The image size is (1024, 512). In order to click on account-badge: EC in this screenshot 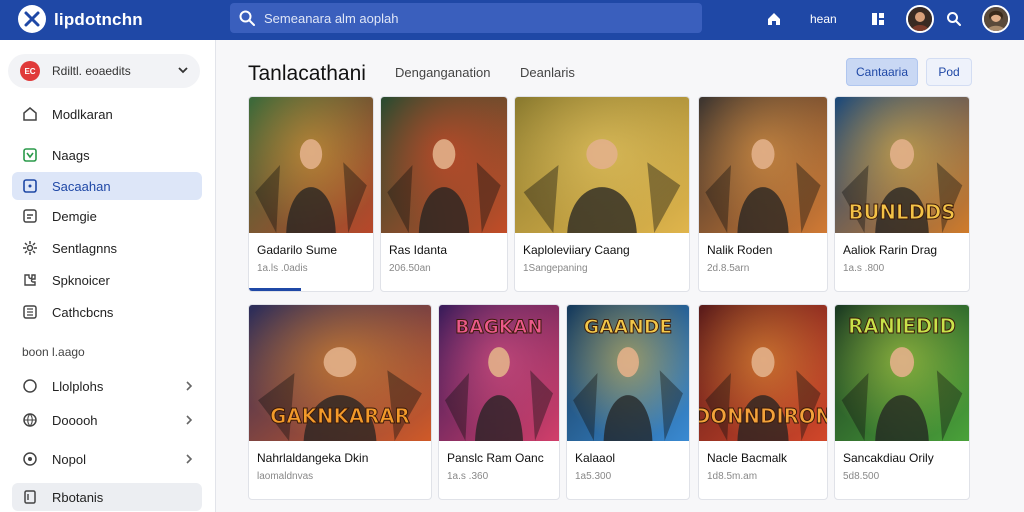, I will do `click(30, 71)`.